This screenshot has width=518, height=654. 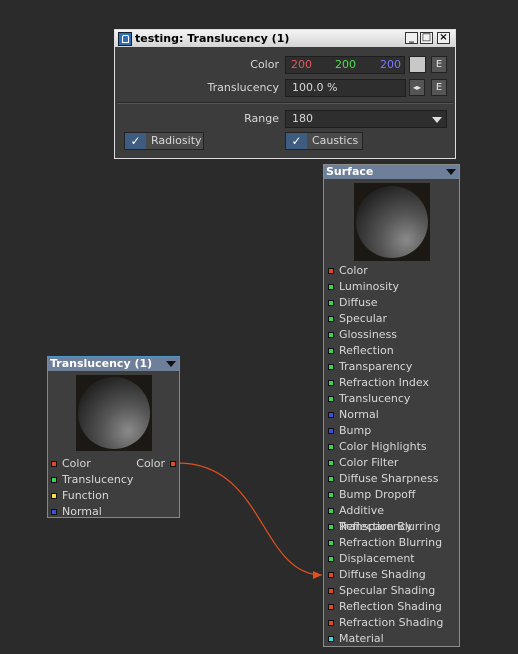 What do you see at coordinates (377, 558) in the screenshot?
I see `input-label: Displacement` at bounding box center [377, 558].